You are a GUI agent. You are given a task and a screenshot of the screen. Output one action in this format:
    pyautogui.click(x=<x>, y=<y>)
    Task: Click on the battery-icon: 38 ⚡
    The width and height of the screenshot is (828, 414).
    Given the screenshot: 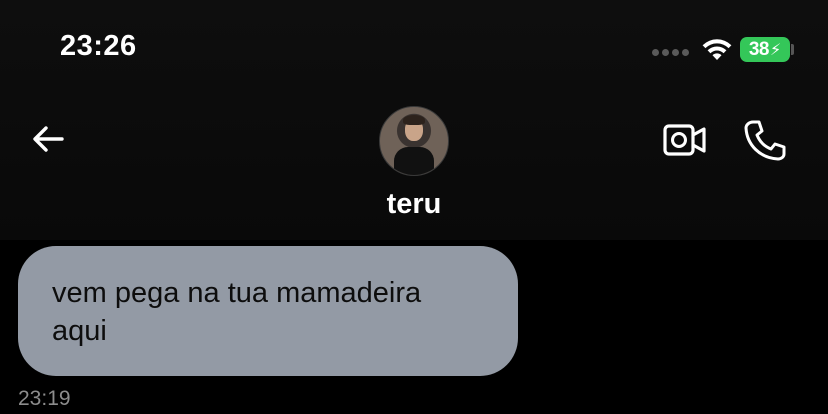 What is the action you would take?
    pyautogui.click(x=765, y=49)
    